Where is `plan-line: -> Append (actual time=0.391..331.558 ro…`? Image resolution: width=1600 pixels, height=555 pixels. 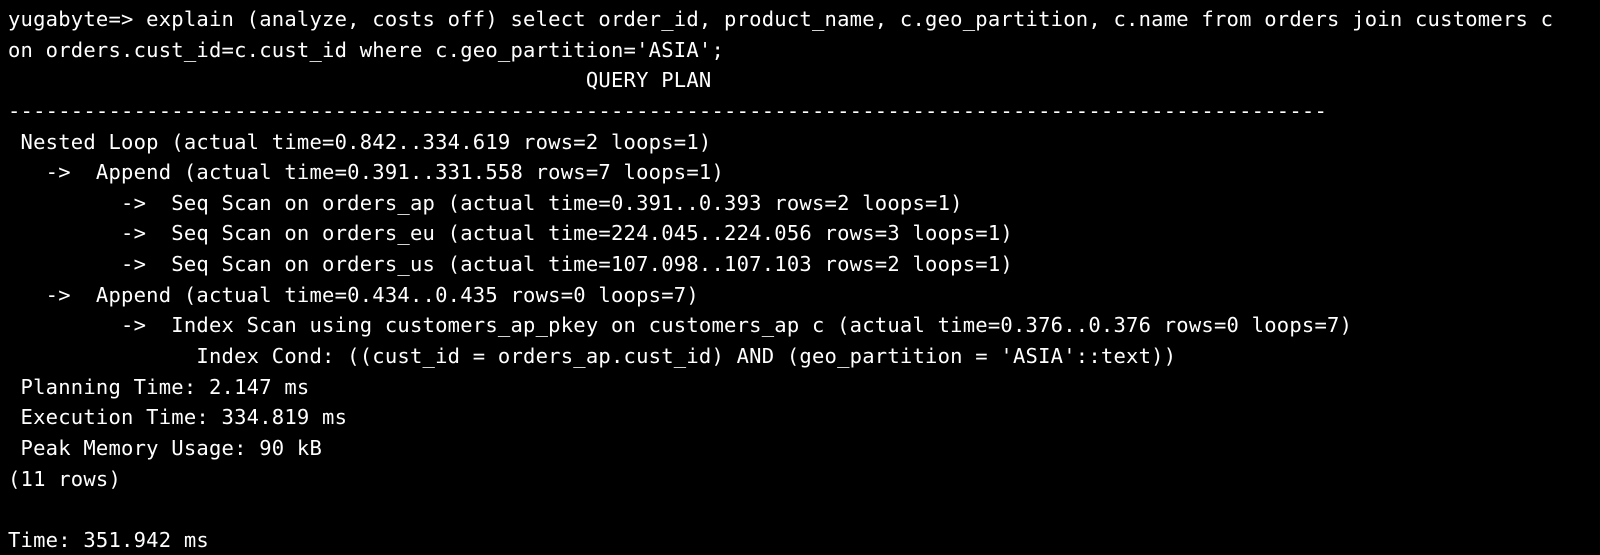
plan-line: -> Append (actual time=0.391..331.558 ro… is located at coordinates (366, 172).